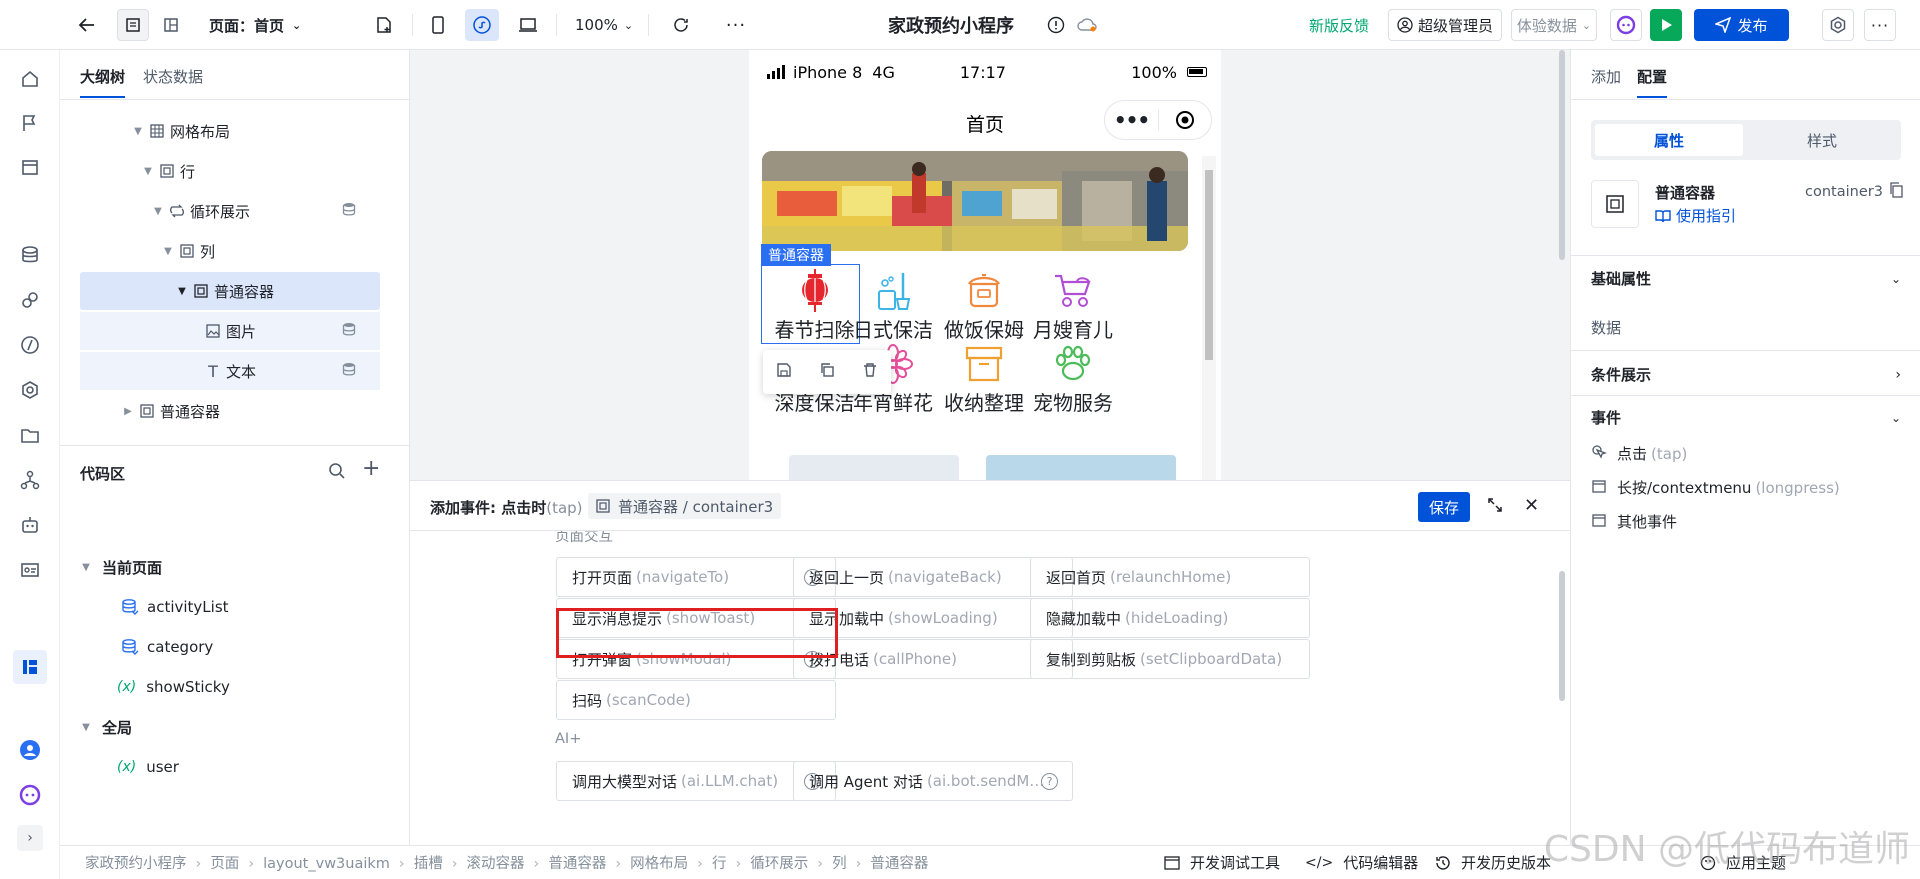  I want to click on delete-icon, so click(870, 372).